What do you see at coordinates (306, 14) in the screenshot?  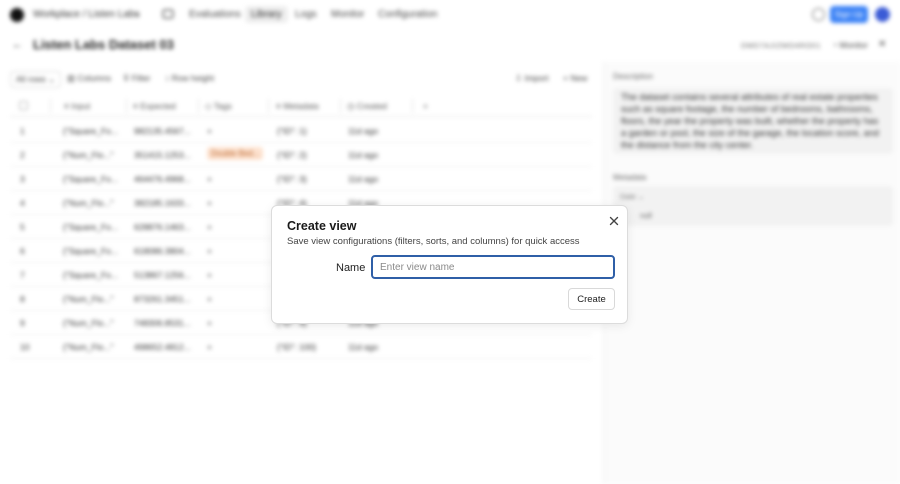 I see `nav-logs: Logs` at bounding box center [306, 14].